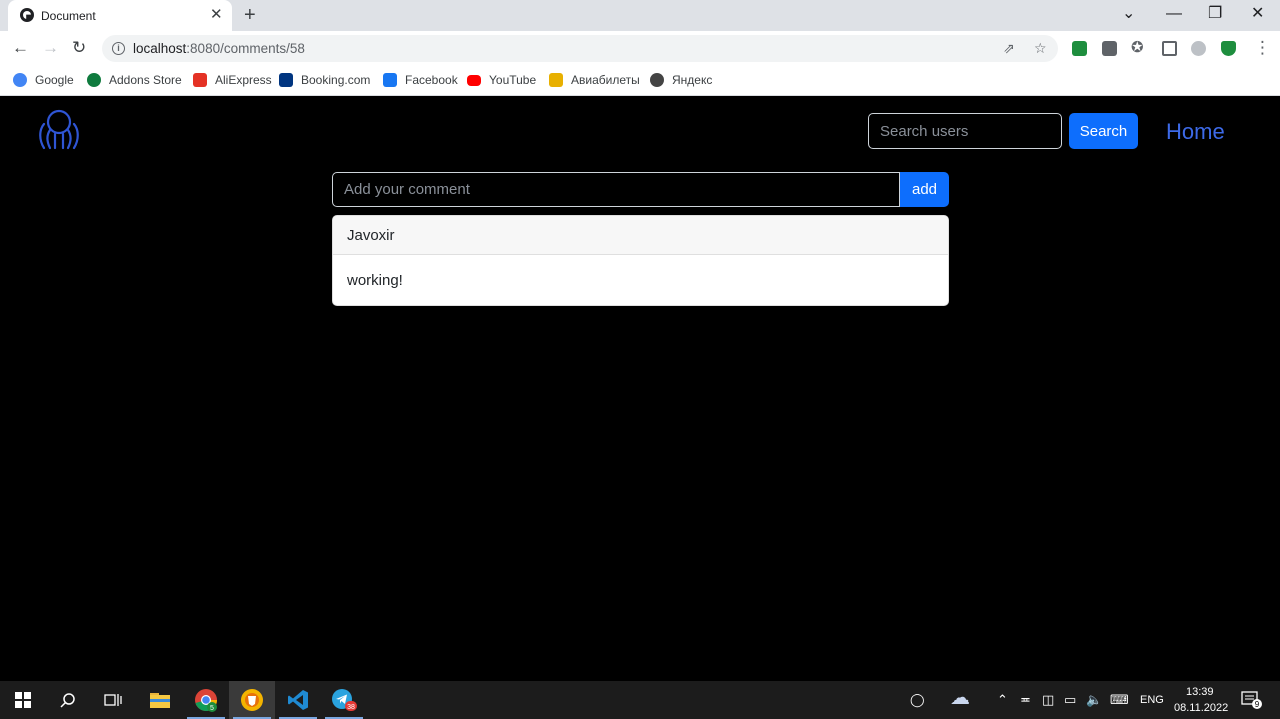 Image resolution: width=1280 pixels, height=719 pixels. What do you see at coordinates (474, 80) in the screenshot?
I see `youtube-icon` at bounding box center [474, 80].